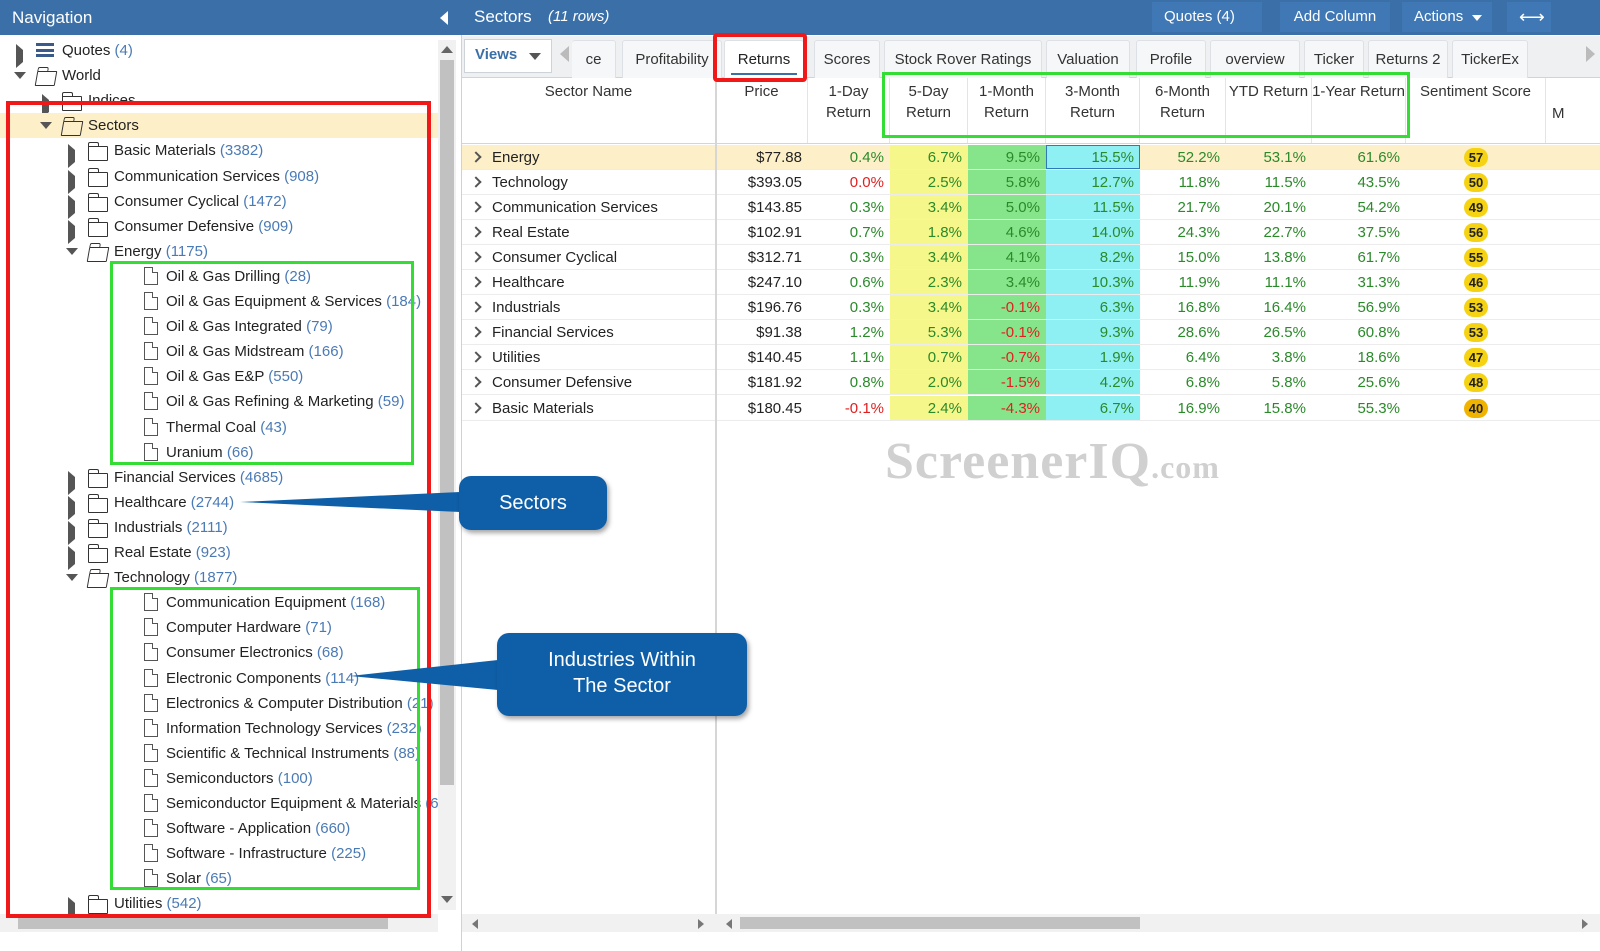 This screenshot has width=1600, height=951. I want to click on sectors-callout: Sectors, so click(533, 503).